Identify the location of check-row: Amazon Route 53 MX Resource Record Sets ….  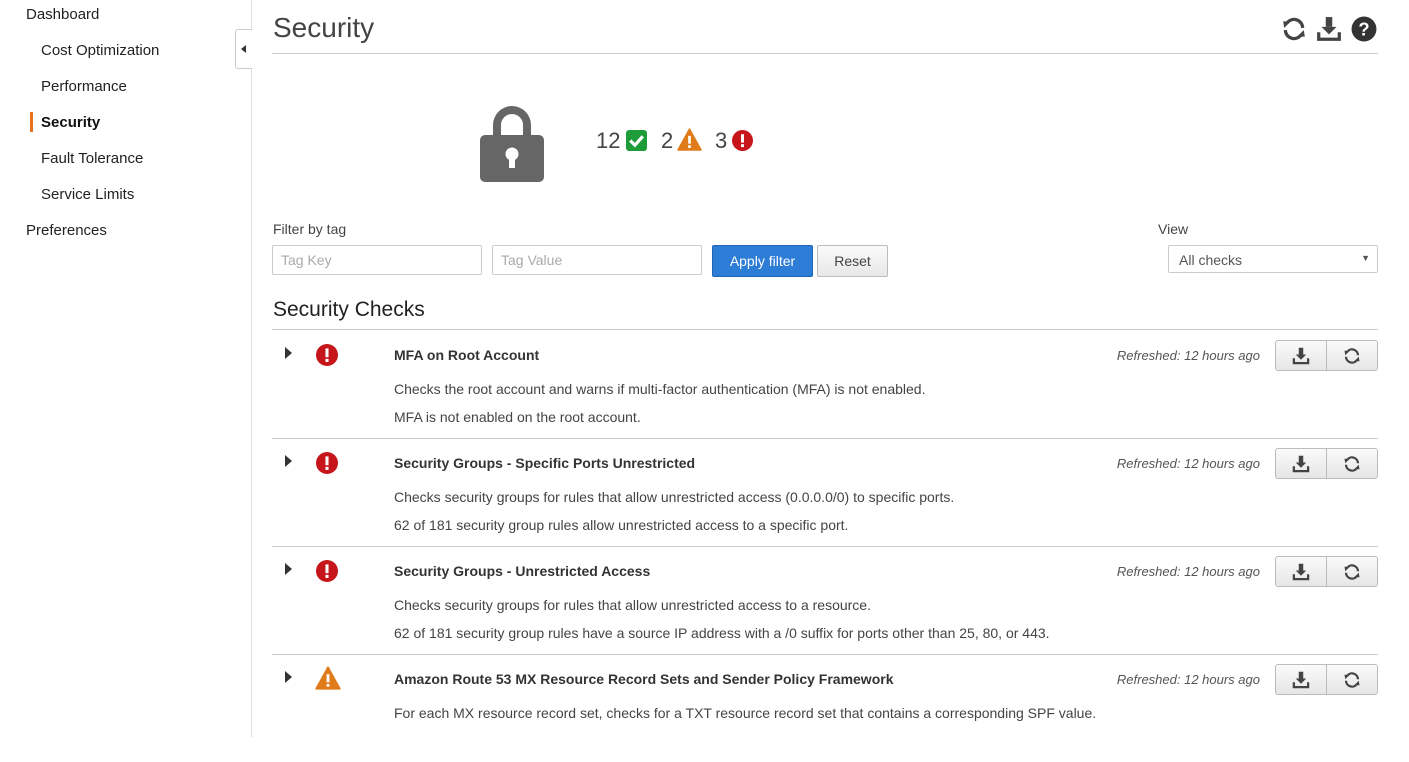
(825, 708).